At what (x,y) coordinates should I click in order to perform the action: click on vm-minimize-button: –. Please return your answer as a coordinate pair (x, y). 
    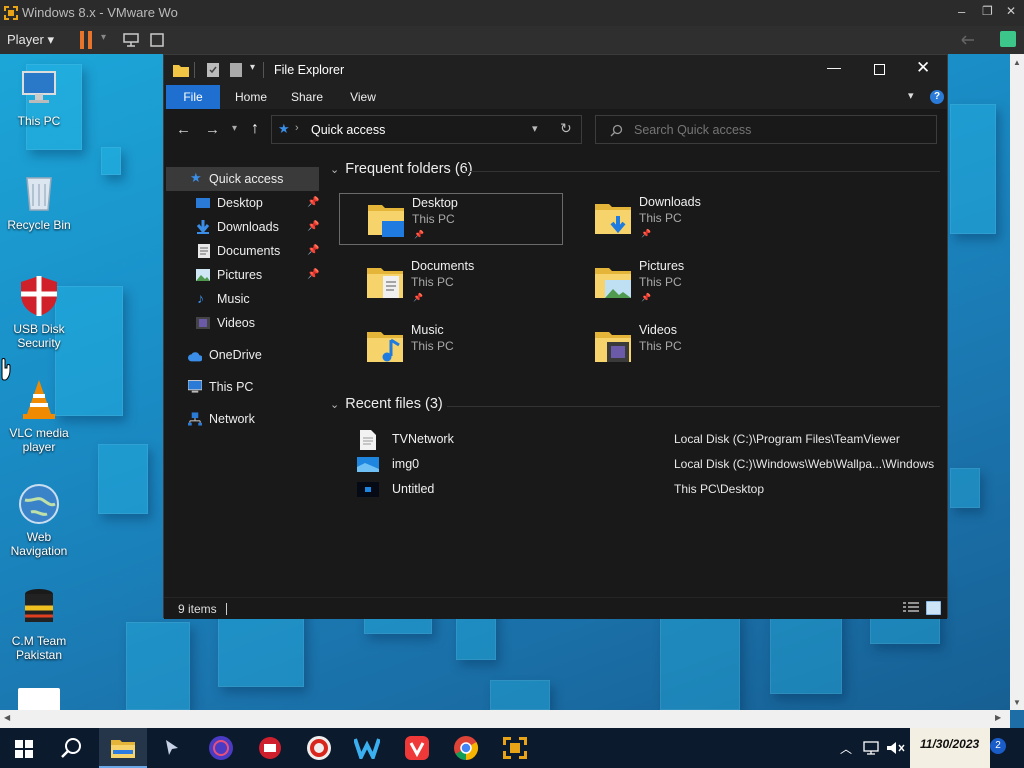
    Looking at the image, I should click on (961, 11).